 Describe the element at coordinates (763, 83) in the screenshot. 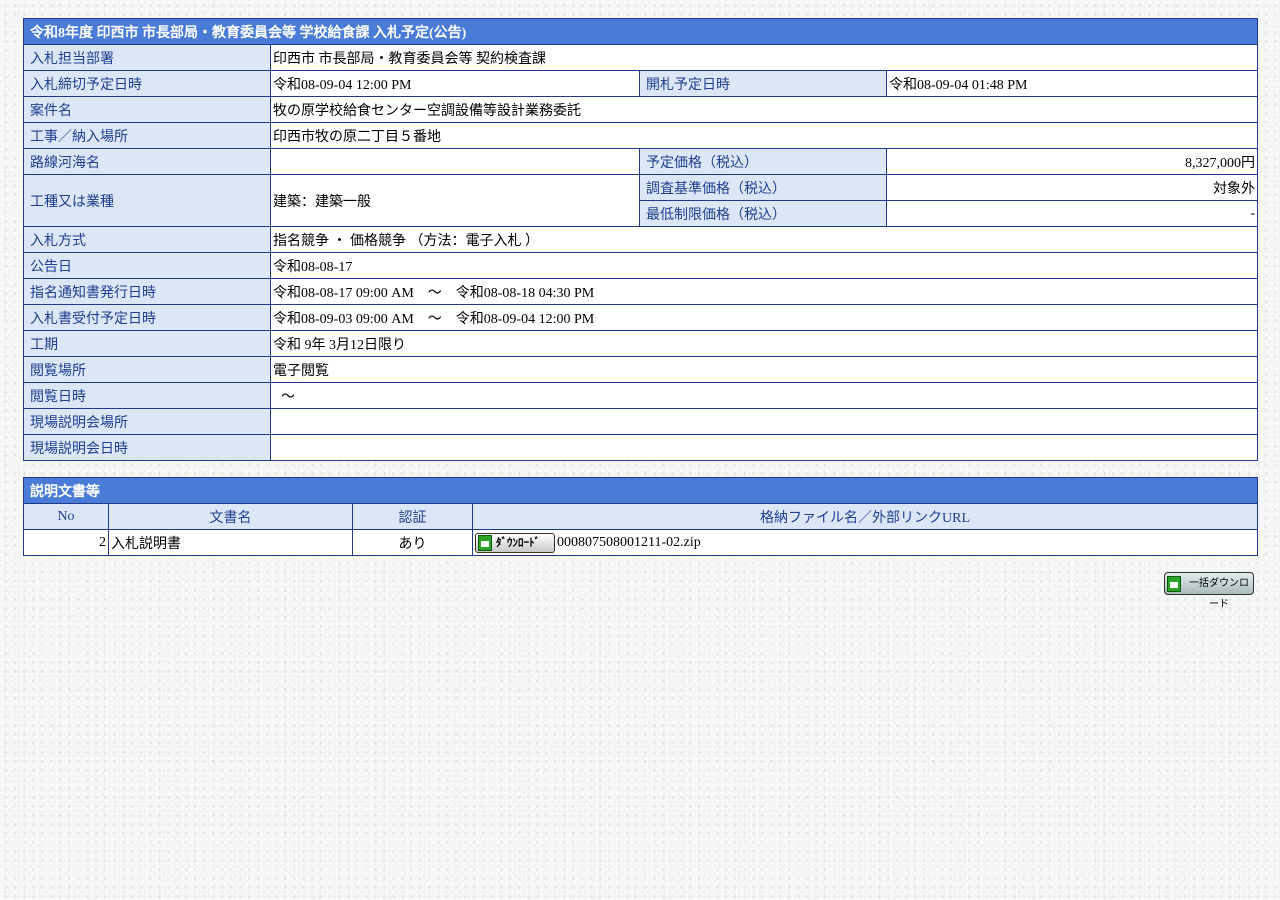

I see `opening-label: 開札予定日時` at that location.